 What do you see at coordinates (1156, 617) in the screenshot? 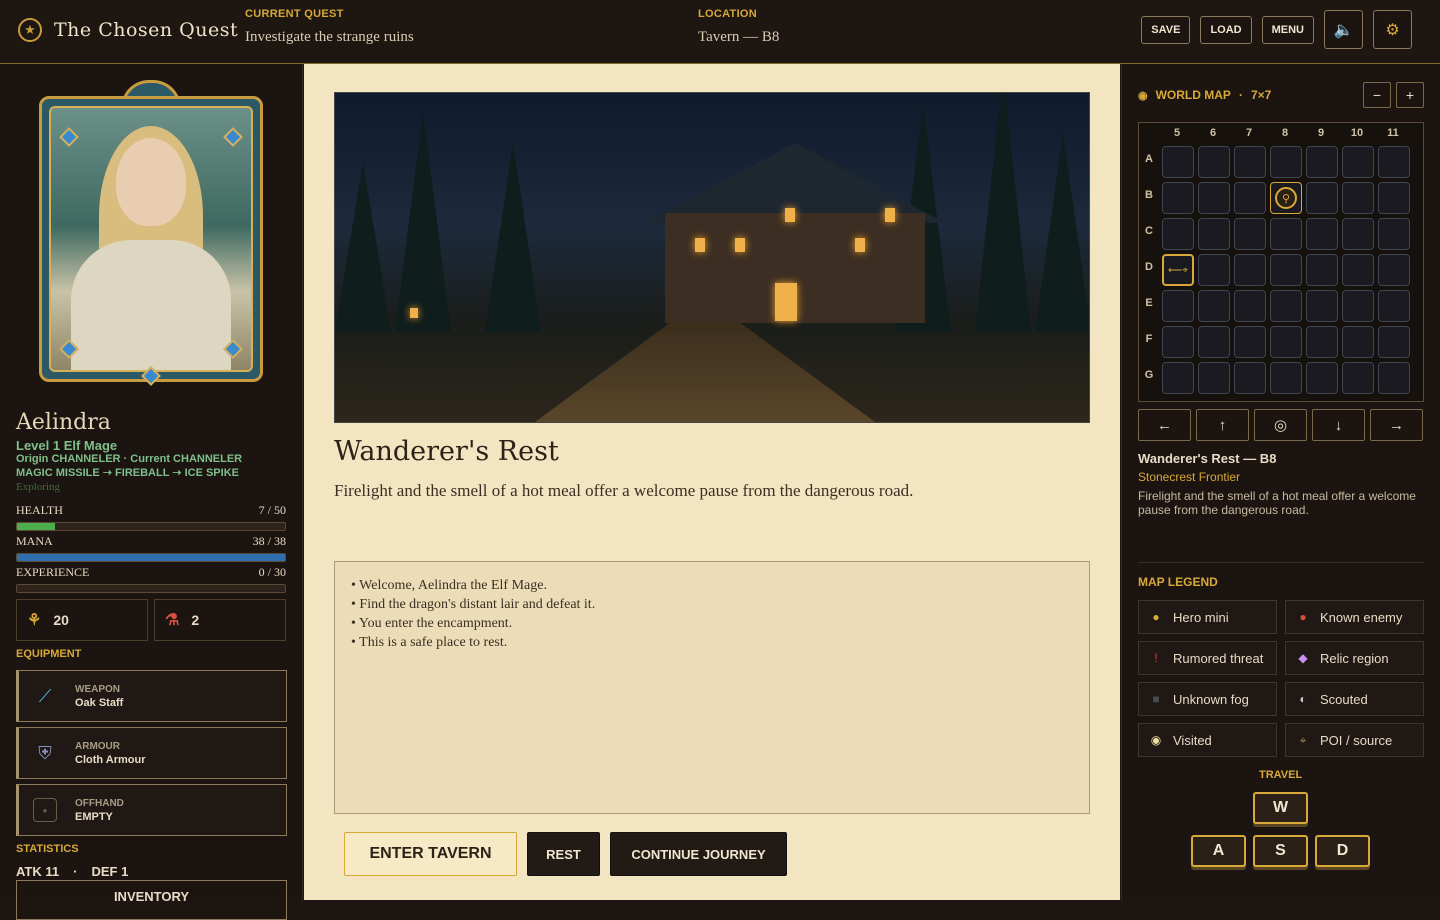
I see `legend-symbol-icon: ●` at bounding box center [1156, 617].